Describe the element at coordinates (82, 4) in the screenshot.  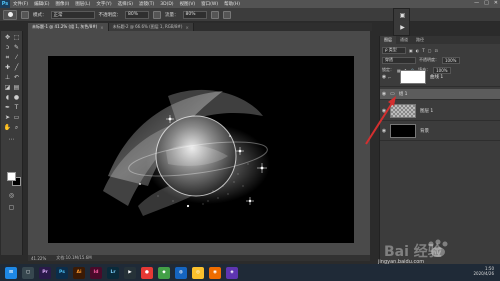
I see `menu-layer: 图层(L)` at that location.